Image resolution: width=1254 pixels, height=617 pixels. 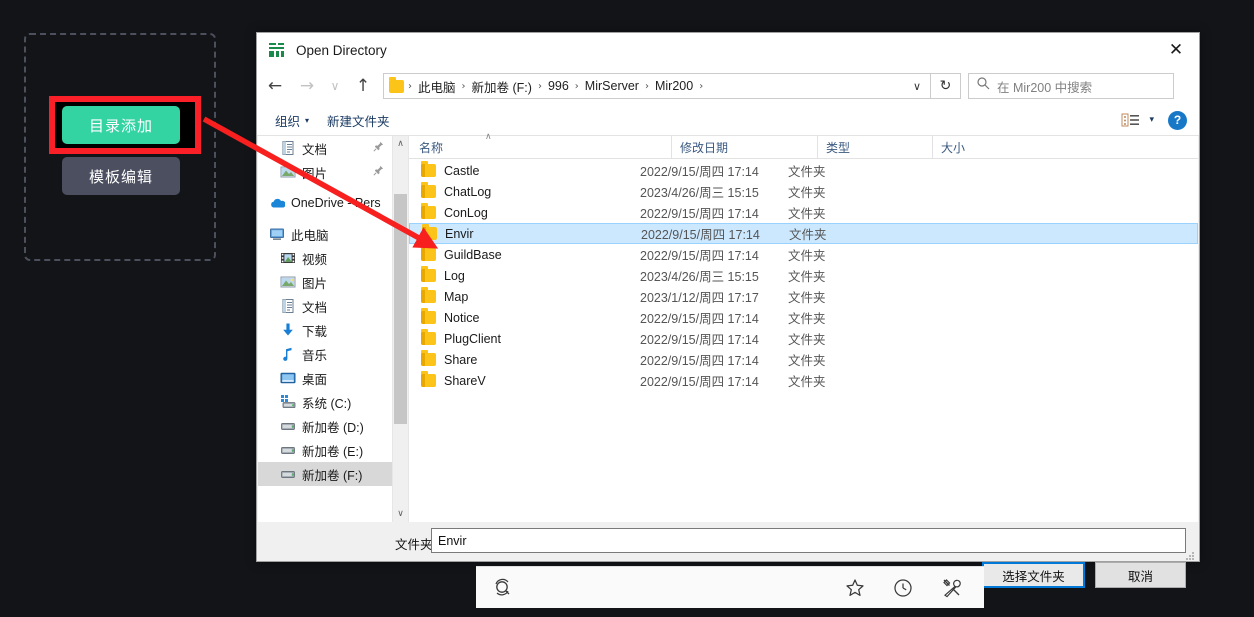 I want to click on template-edit-button: 模板编辑, so click(x=121, y=176).